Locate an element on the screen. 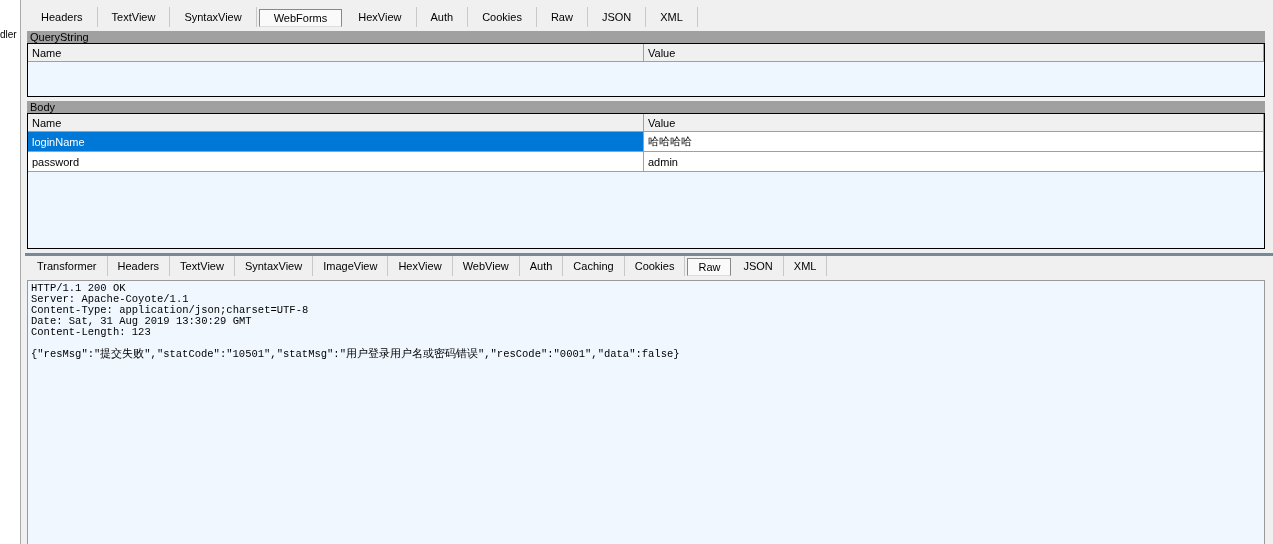  text-line: HTTP/1.1 200 OK is located at coordinates (79, 288).